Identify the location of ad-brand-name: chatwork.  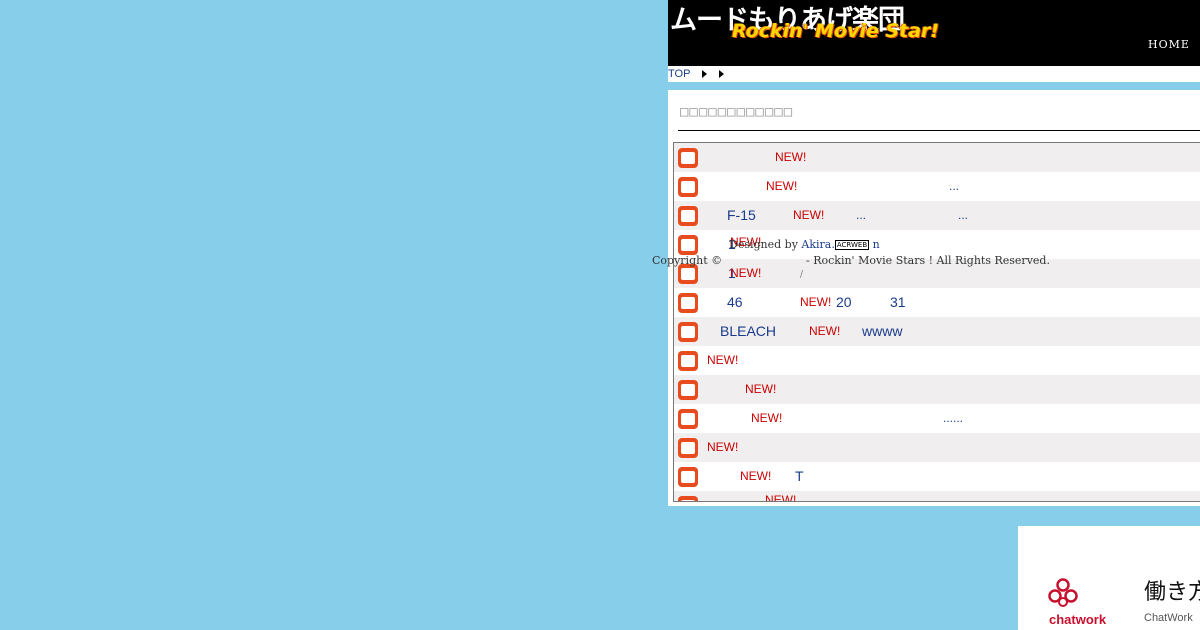
(1078, 619).